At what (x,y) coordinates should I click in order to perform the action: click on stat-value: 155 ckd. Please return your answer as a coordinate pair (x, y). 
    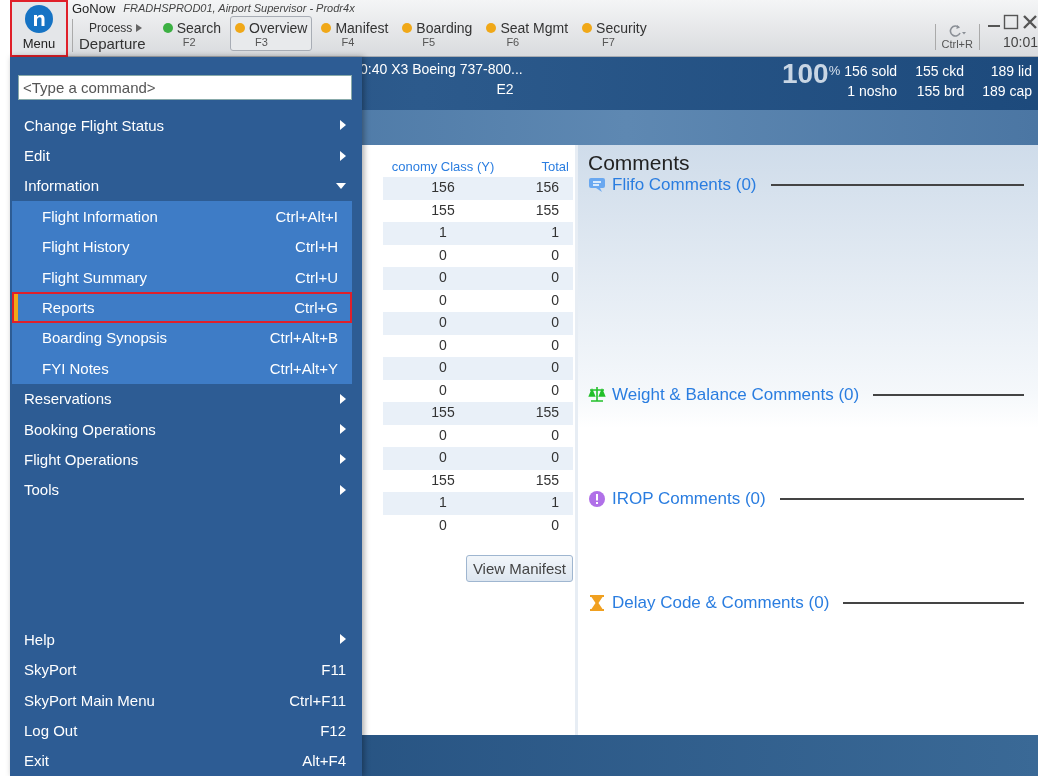
    Looking at the image, I should click on (940, 71).